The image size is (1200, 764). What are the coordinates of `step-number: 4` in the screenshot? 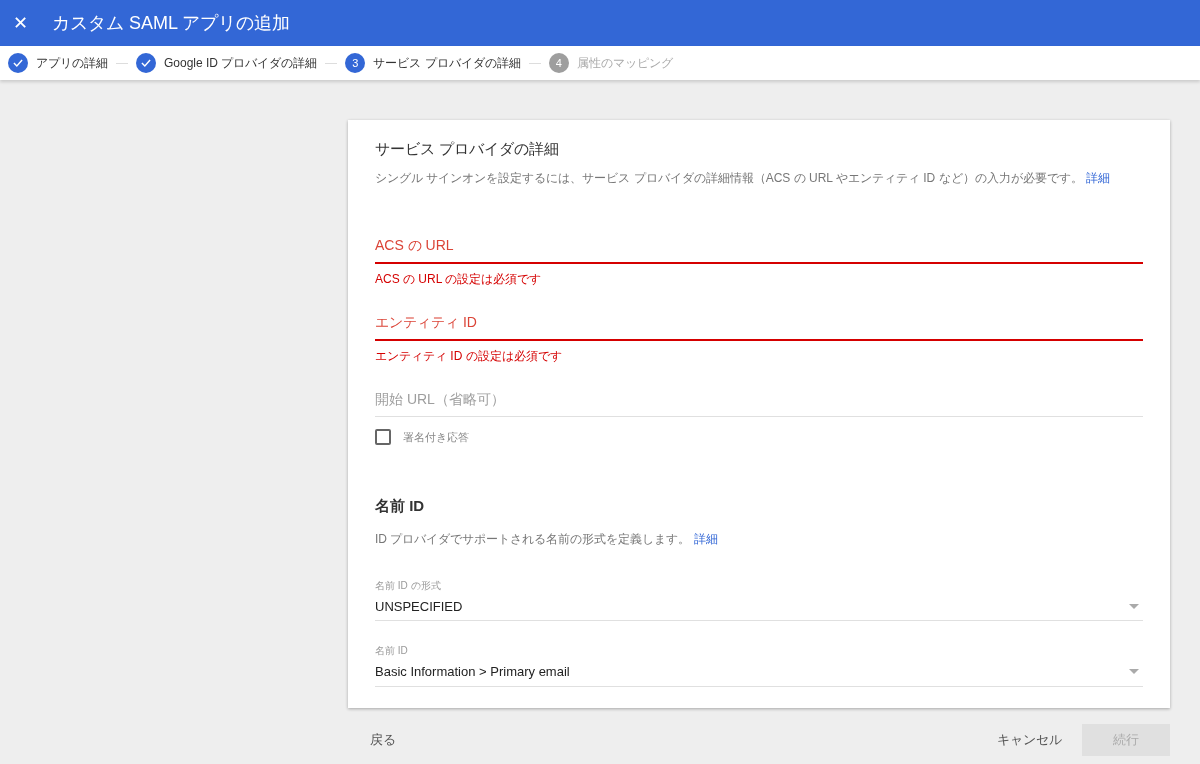 It's located at (558, 63).